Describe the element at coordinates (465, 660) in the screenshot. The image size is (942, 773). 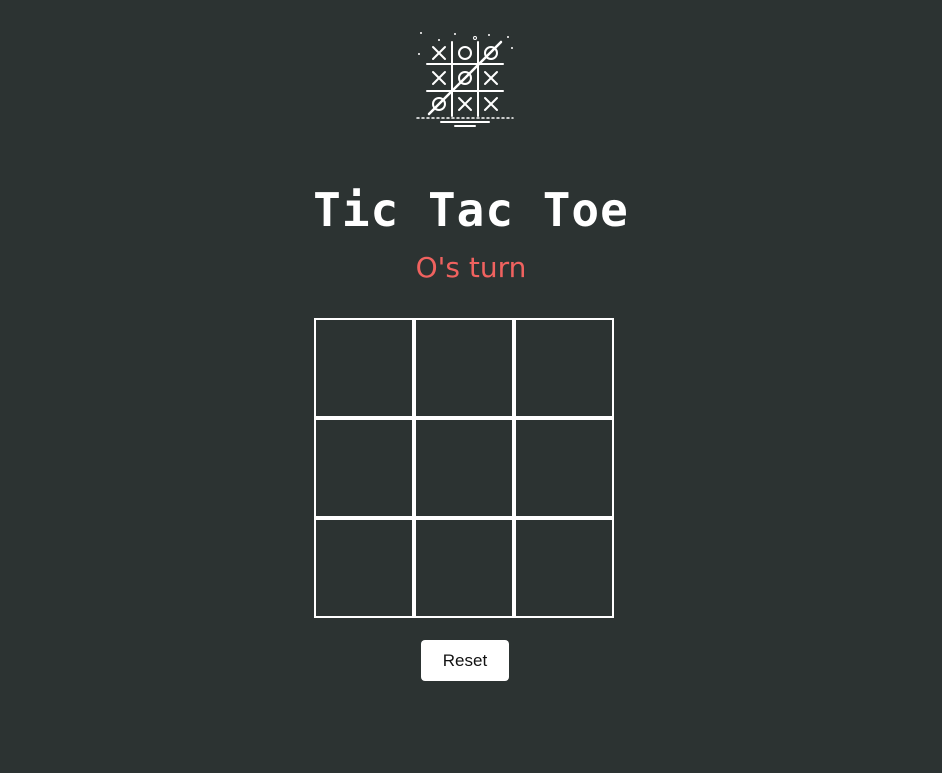
I see `reset-button: Reset` at that location.